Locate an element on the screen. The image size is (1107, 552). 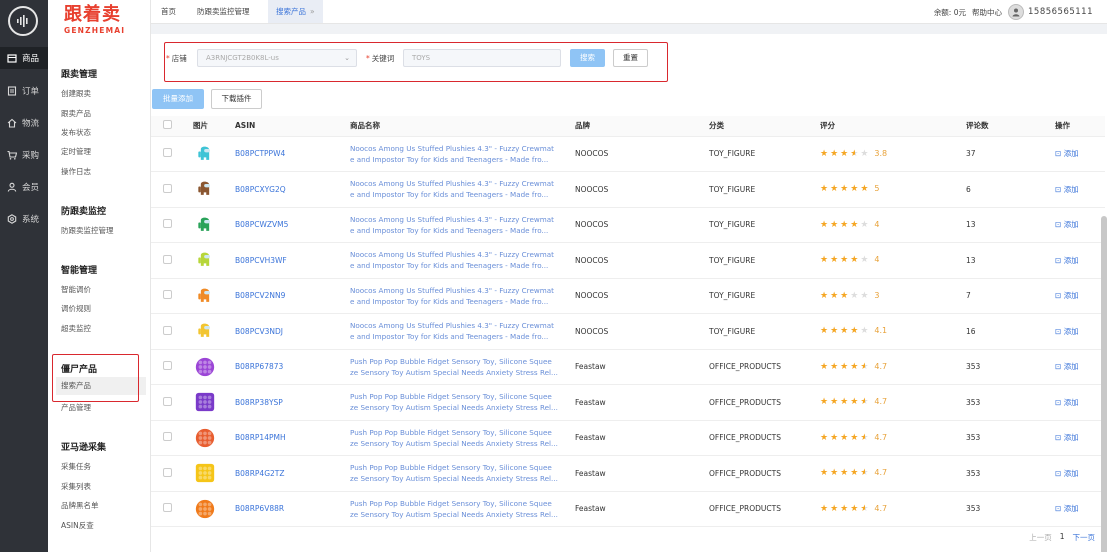
tab-close-icon: » is located at coordinates (312, 11).